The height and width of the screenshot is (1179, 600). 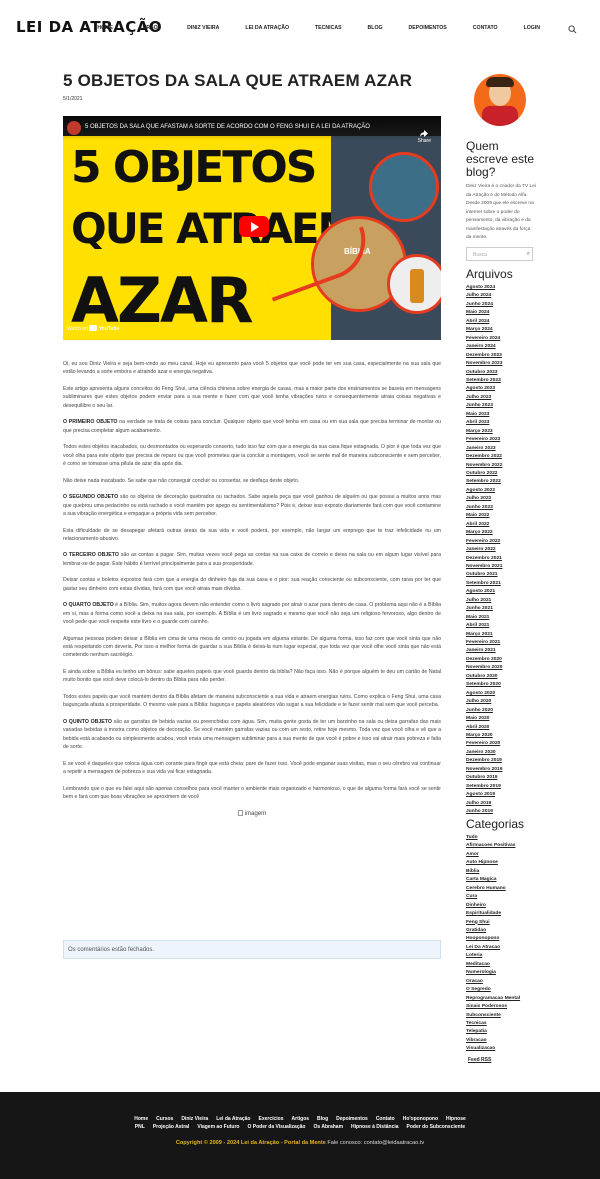 What do you see at coordinates (506, 770) in the screenshot?
I see `archive-link: Novembro 2019` at bounding box center [506, 770].